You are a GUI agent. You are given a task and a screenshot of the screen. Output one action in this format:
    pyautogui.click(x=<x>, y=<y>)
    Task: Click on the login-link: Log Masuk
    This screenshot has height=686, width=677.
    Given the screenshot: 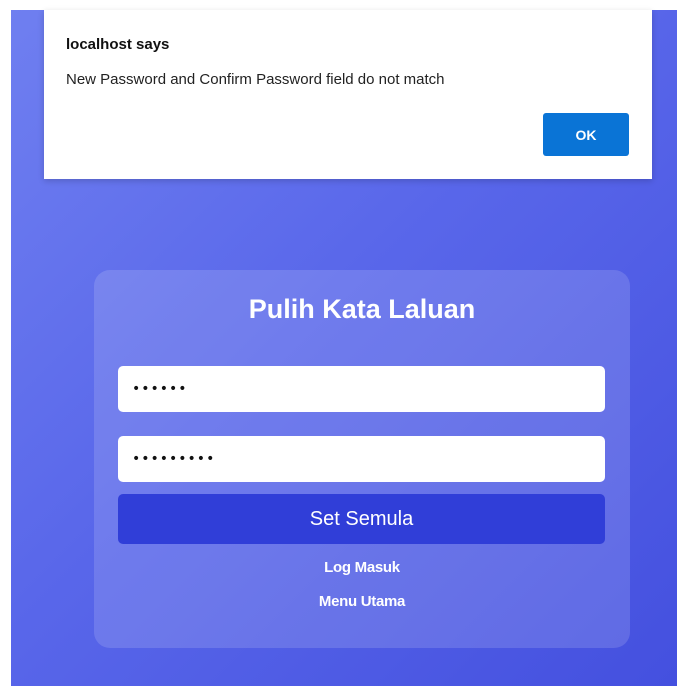 What is the action you would take?
    pyautogui.click(x=362, y=567)
    